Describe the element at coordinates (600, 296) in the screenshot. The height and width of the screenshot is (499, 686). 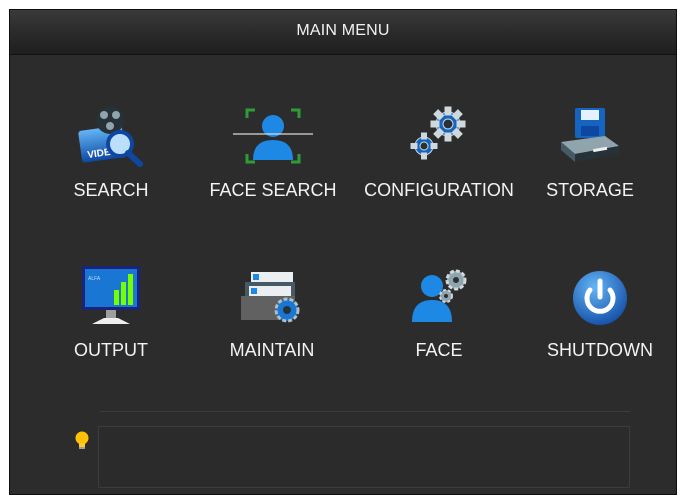
I see `power-icon` at that location.